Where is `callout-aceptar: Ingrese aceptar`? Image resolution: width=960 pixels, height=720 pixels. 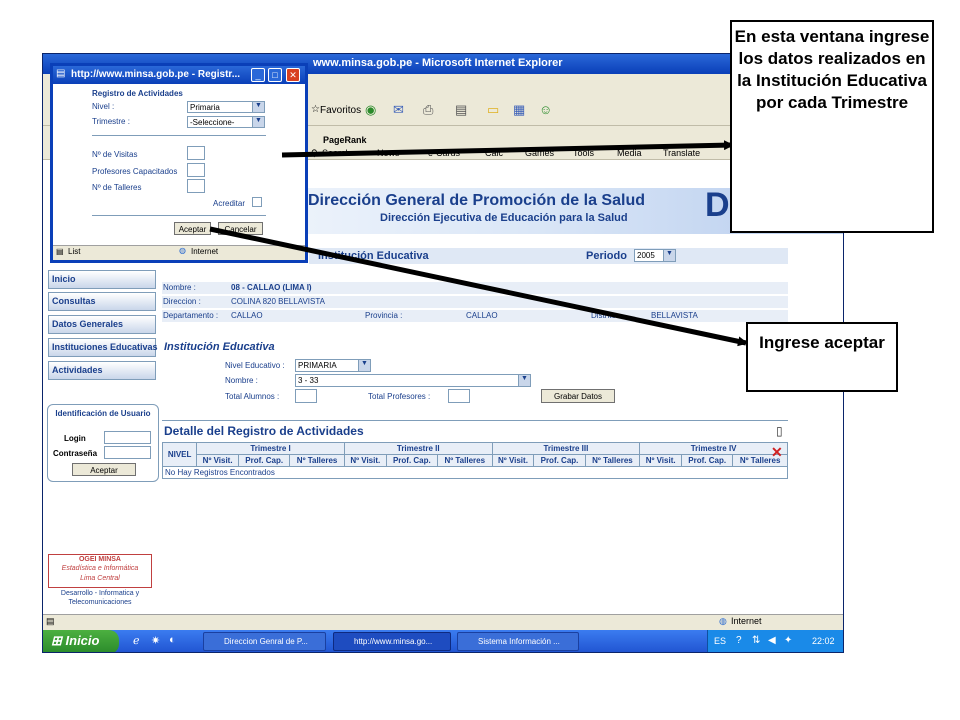 callout-aceptar: Ingrese aceptar is located at coordinates (822, 357).